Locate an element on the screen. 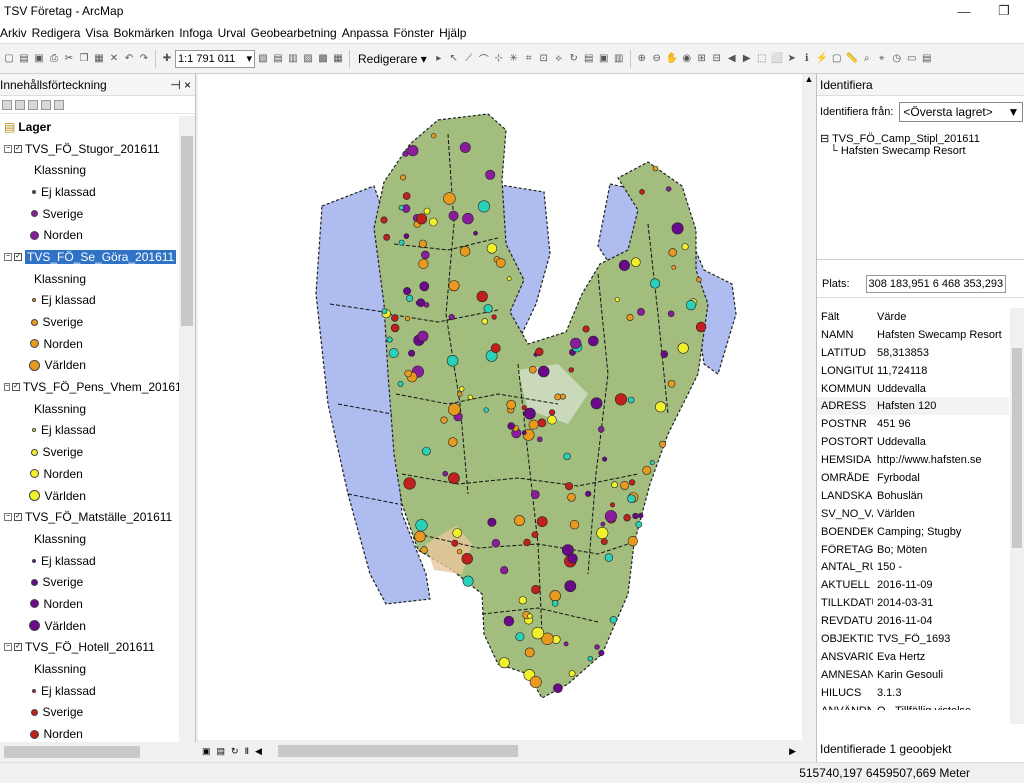 The height and width of the screenshot is (783, 1024). attribute-row: LATITUD 58,313853 is located at coordinates (913, 353).